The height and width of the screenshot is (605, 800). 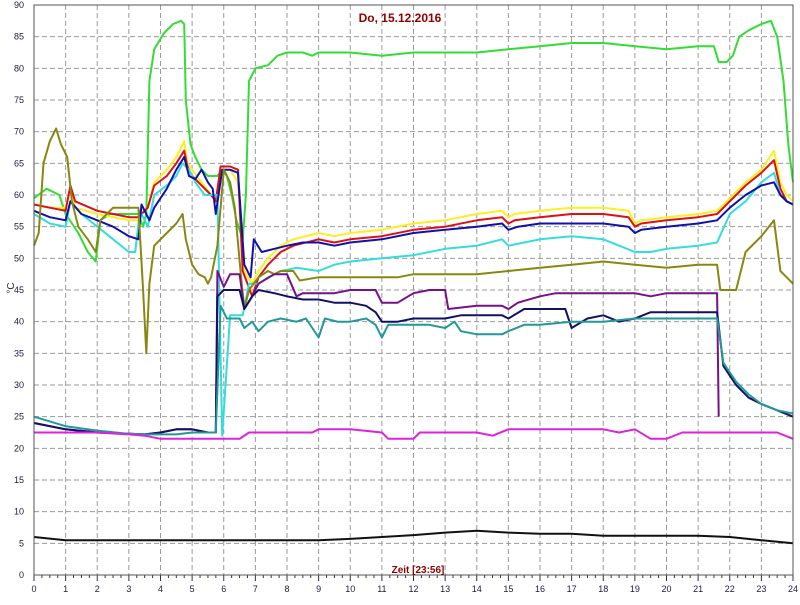 What do you see at coordinates (19, 195) in the screenshot?
I see `y-tick-label: 60` at bounding box center [19, 195].